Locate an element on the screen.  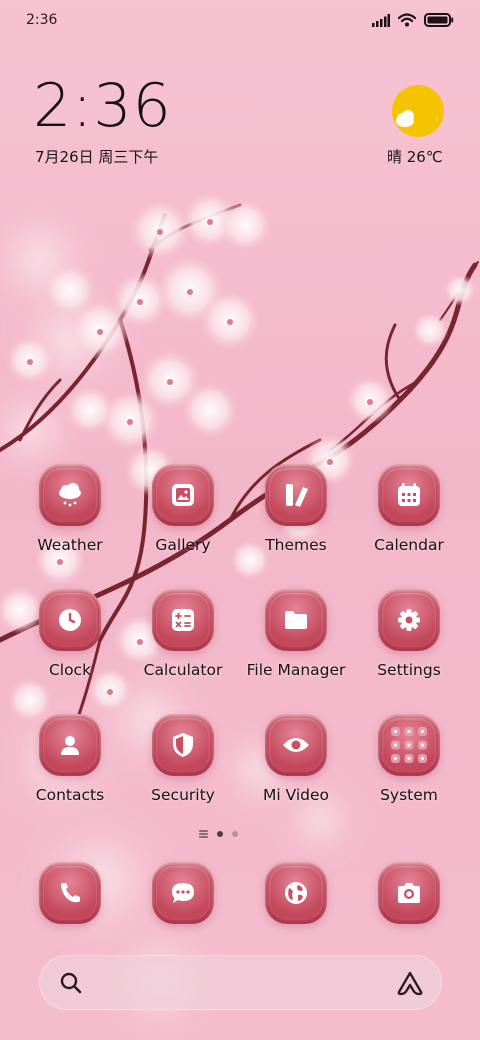
signal-icon is located at coordinates (381, 21).